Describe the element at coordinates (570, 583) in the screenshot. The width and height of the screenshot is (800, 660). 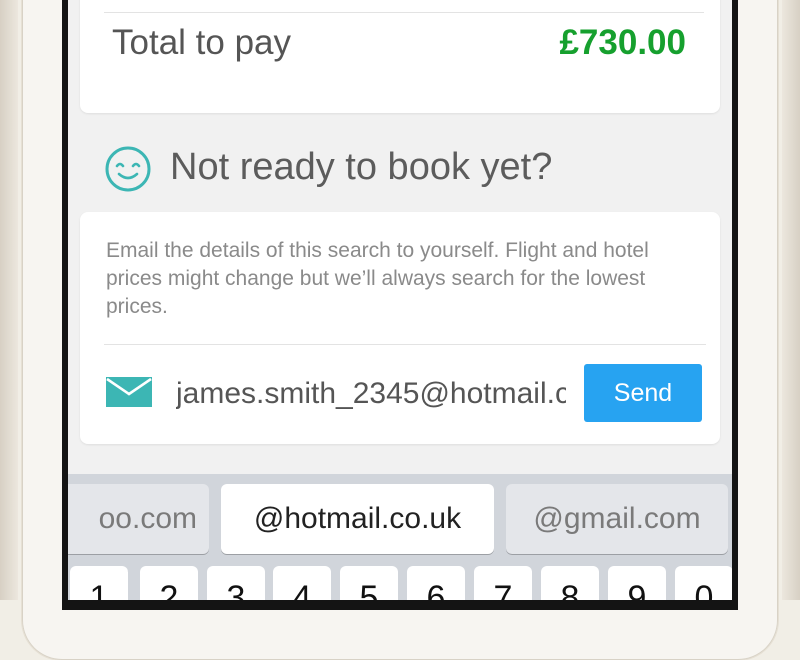
I see `key-8: 8` at that location.